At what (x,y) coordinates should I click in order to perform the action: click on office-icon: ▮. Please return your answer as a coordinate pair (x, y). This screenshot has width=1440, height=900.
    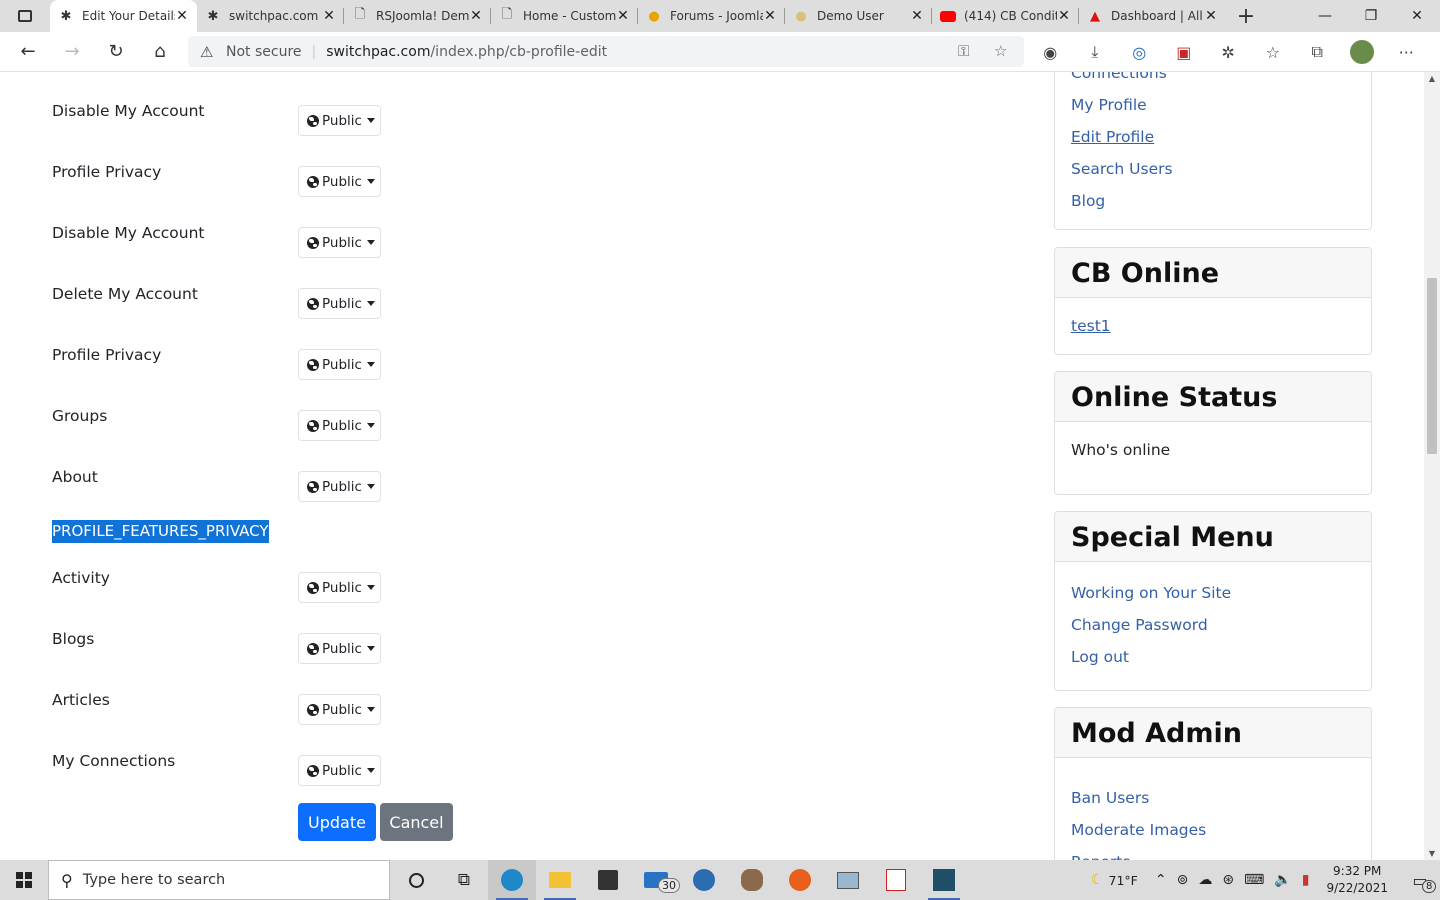
    Looking at the image, I should click on (1306, 880).